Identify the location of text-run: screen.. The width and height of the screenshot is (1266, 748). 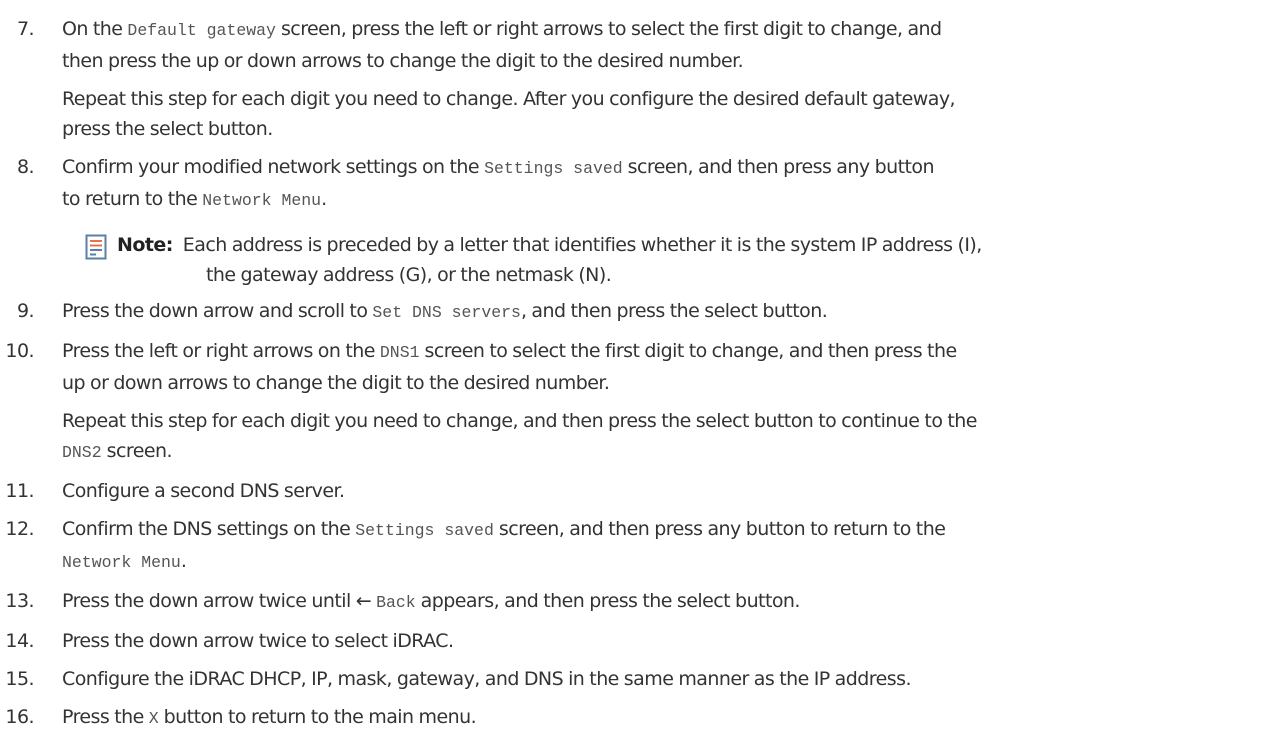
(137, 451).